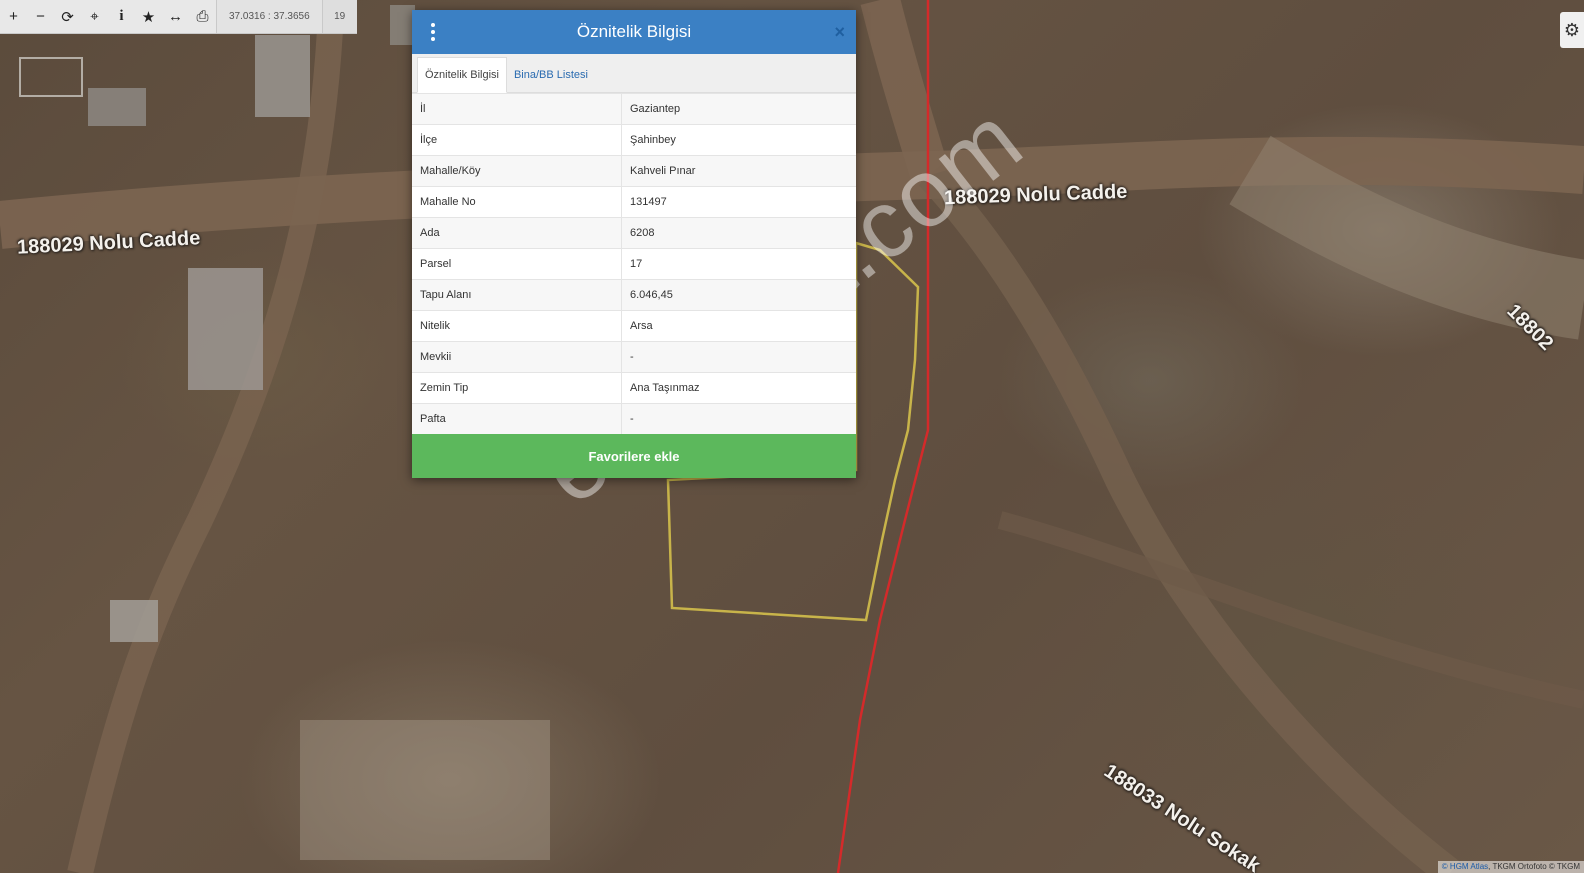 This screenshot has height=873, width=1584. Describe the element at coordinates (517, 295) in the screenshot. I see `attribute-key: Tapu Alanı` at that location.